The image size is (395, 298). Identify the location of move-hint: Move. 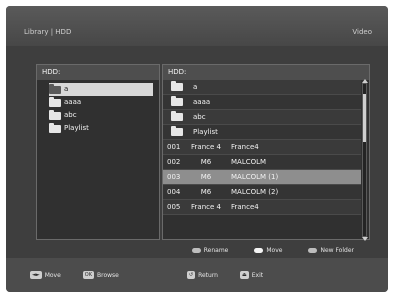
(268, 250).